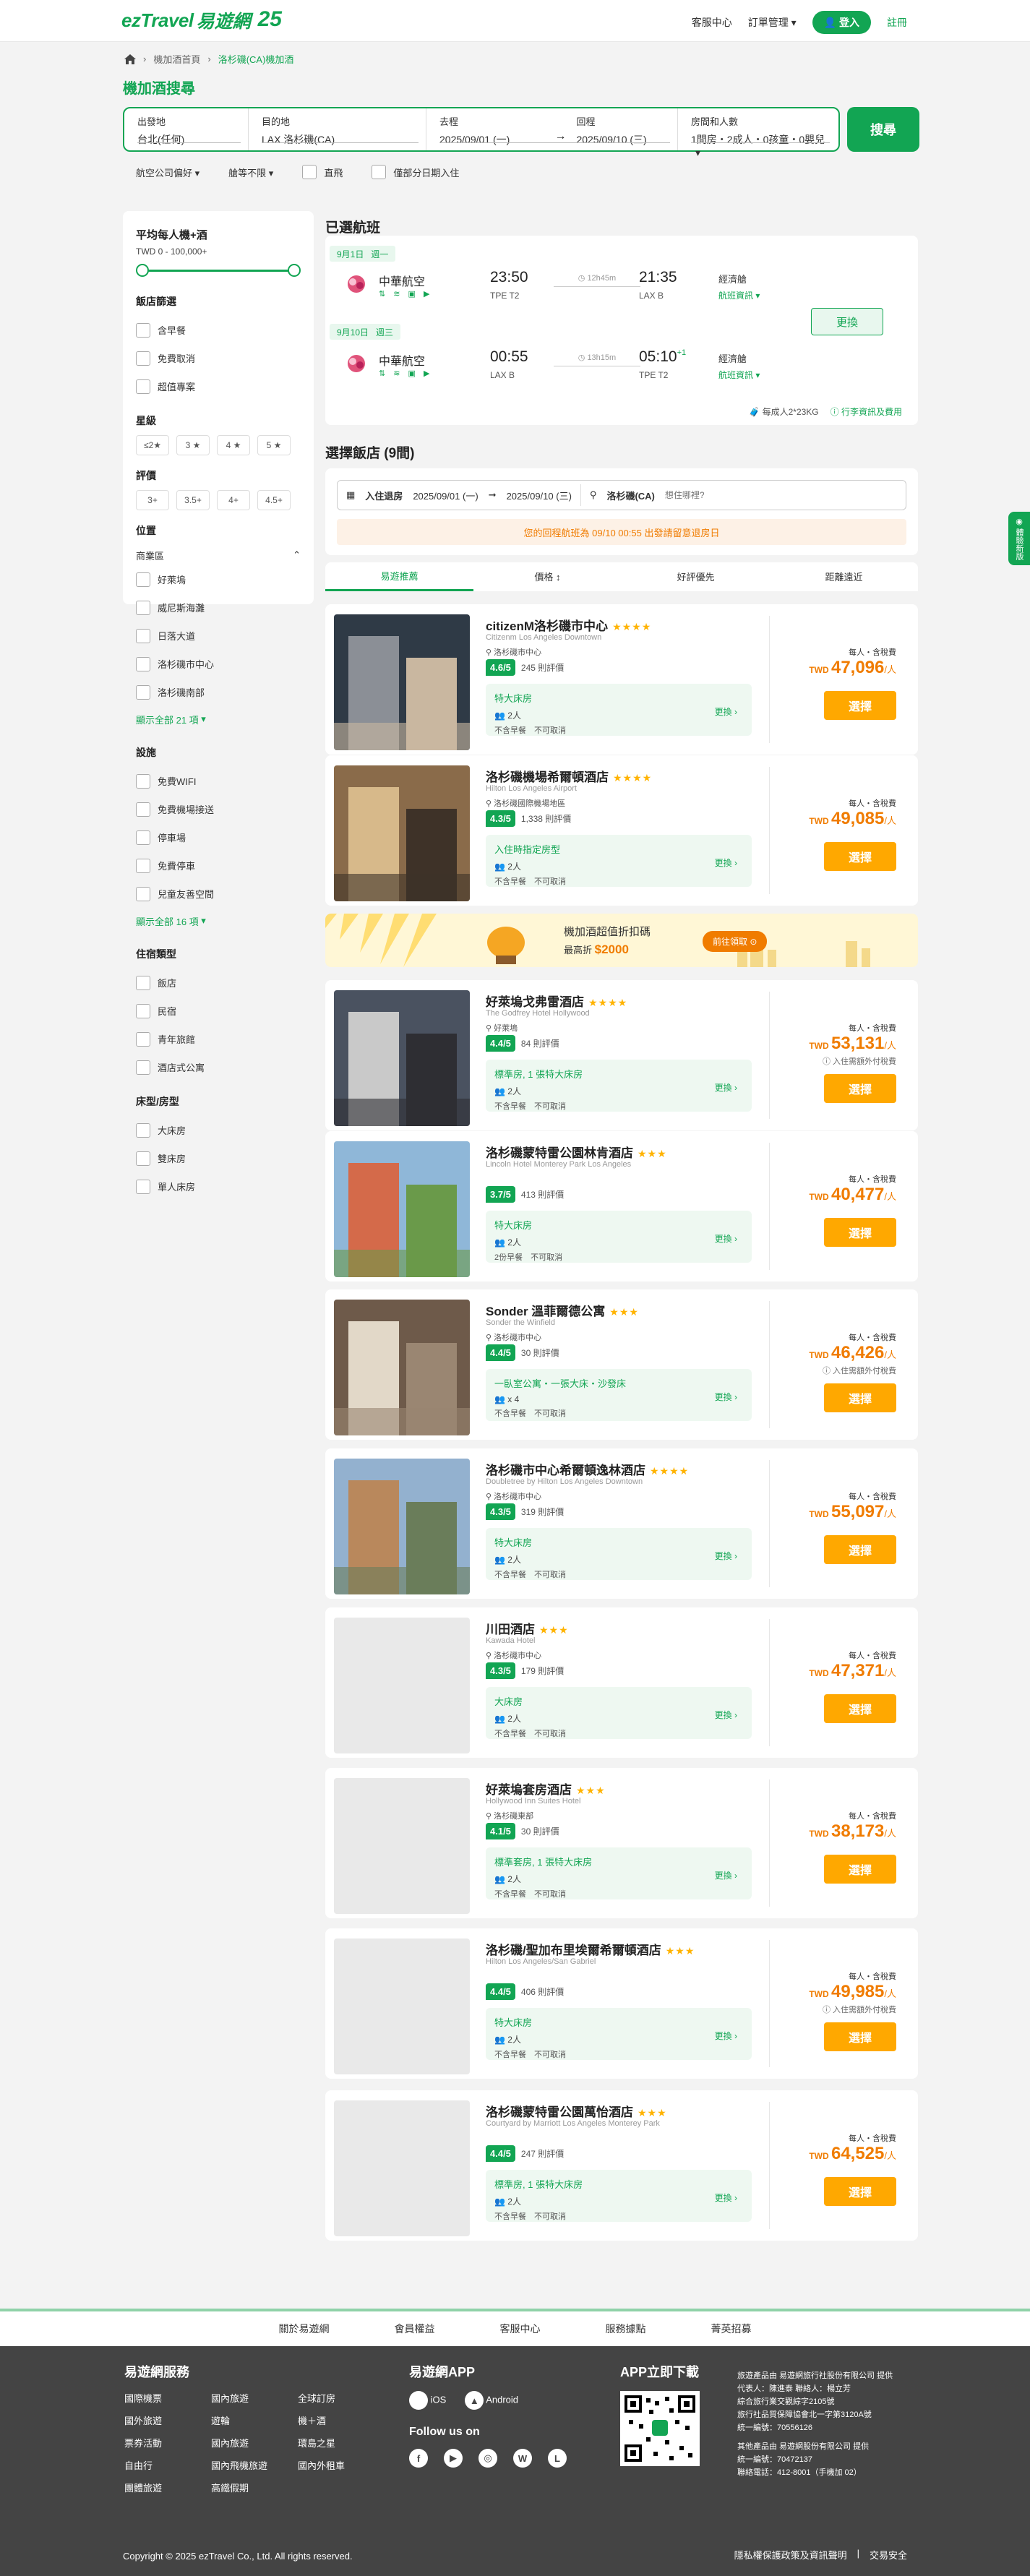 The width and height of the screenshot is (1030, 2576). Describe the element at coordinates (305, 2329) in the screenshot. I see `footer-link-about: 關於易遊網` at that location.